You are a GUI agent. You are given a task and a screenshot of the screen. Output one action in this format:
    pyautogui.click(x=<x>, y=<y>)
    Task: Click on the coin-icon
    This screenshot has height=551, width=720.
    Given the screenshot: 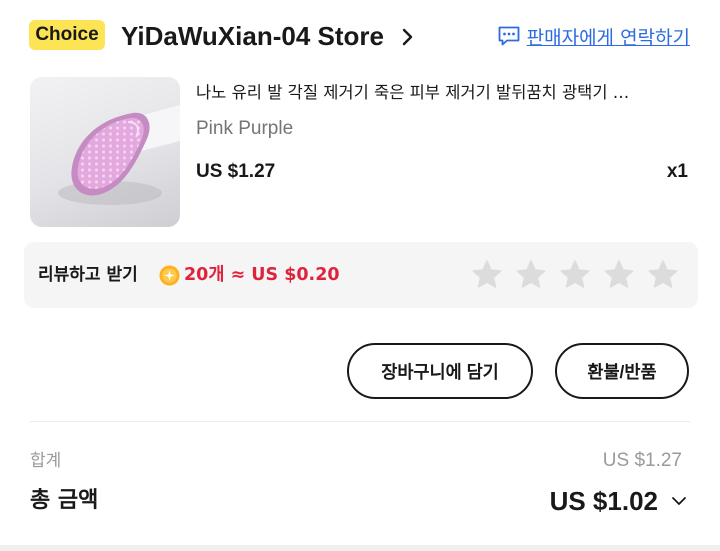 What is the action you would take?
    pyautogui.click(x=169, y=275)
    